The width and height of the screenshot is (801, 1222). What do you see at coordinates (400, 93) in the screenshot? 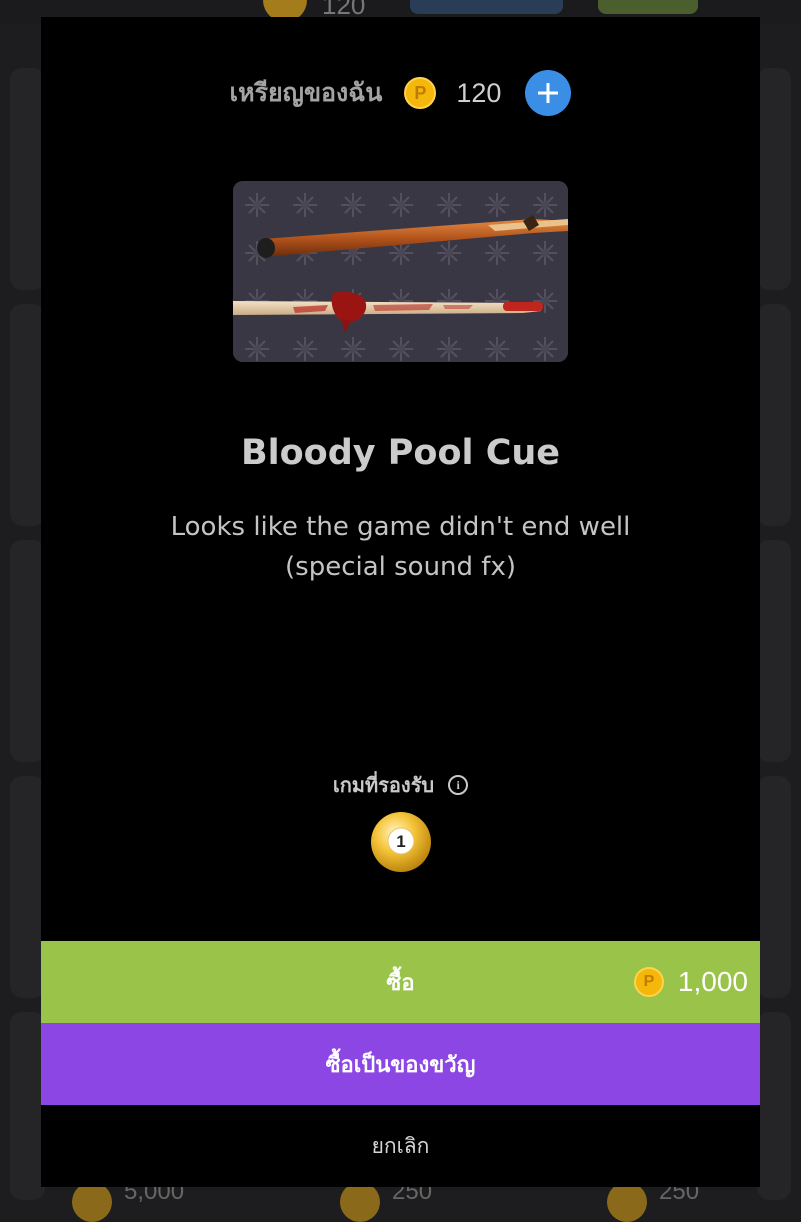
I see `coin-balance-header: เหรียญของฉัน P 120` at bounding box center [400, 93].